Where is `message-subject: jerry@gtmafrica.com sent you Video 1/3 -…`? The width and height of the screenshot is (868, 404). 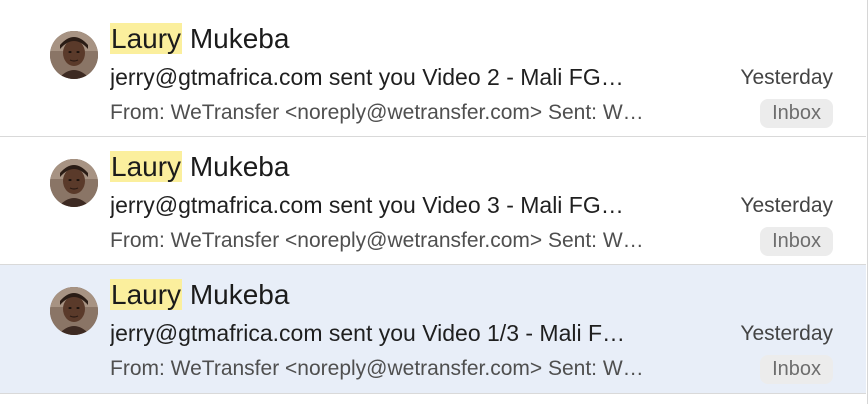 message-subject: jerry@gtmafrica.com sent you Video 1/3 -… is located at coordinates (368, 333).